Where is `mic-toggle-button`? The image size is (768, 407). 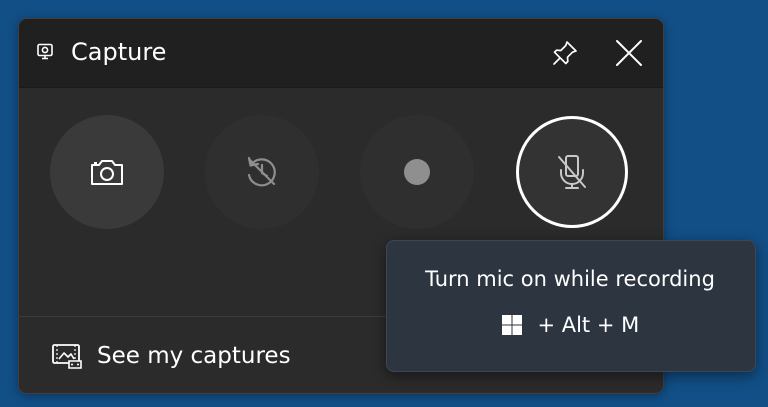 mic-toggle-button is located at coordinates (572, 172).